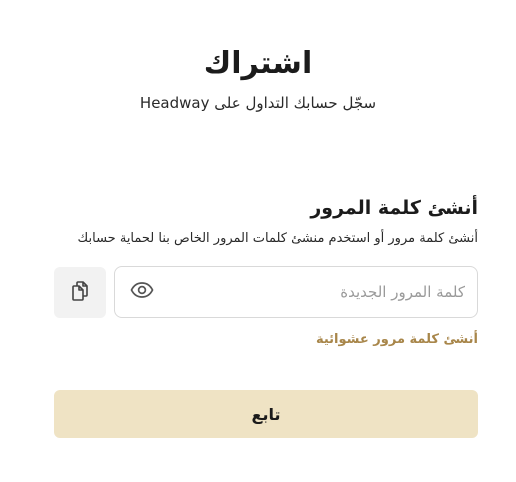 The width and height of the screenshot is (516, 482). I want to click on generate-random-password-link: أنشئ كلمة مرور عشوائية, so click(328, 340).